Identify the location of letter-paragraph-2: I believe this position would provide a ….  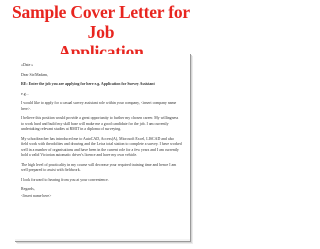
(100, 124).